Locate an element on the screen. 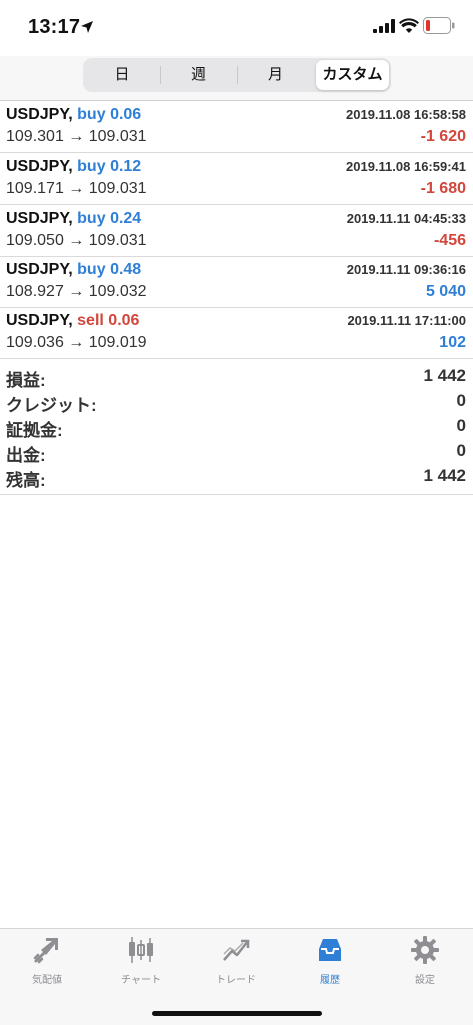 The image size is (473, 1025). summary-row-credit: クレジット: 0 is located at coordinates (236, 402).